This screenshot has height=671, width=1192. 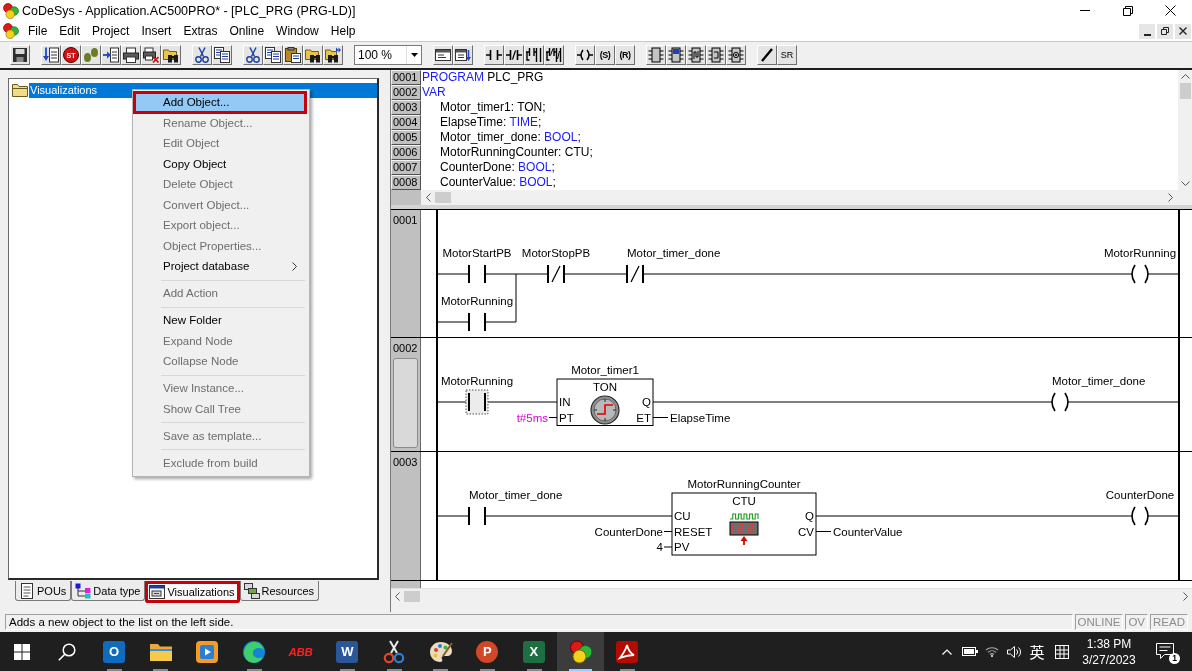 I want to click on menu-item: Extras, so click(x=200, y=31).